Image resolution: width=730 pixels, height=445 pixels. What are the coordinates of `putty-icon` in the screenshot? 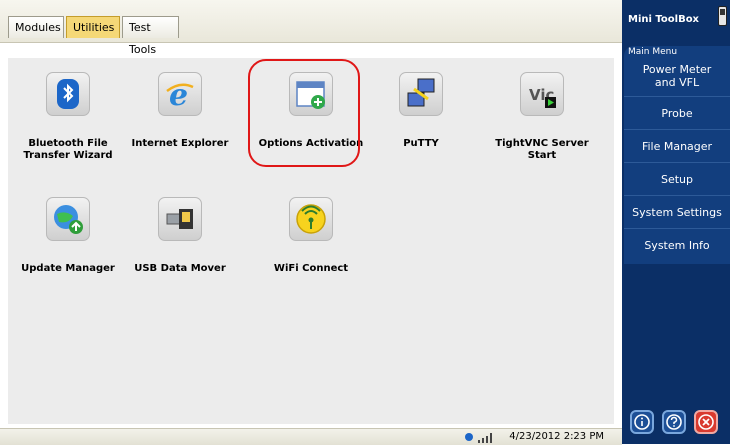 It's located at (421, 94).